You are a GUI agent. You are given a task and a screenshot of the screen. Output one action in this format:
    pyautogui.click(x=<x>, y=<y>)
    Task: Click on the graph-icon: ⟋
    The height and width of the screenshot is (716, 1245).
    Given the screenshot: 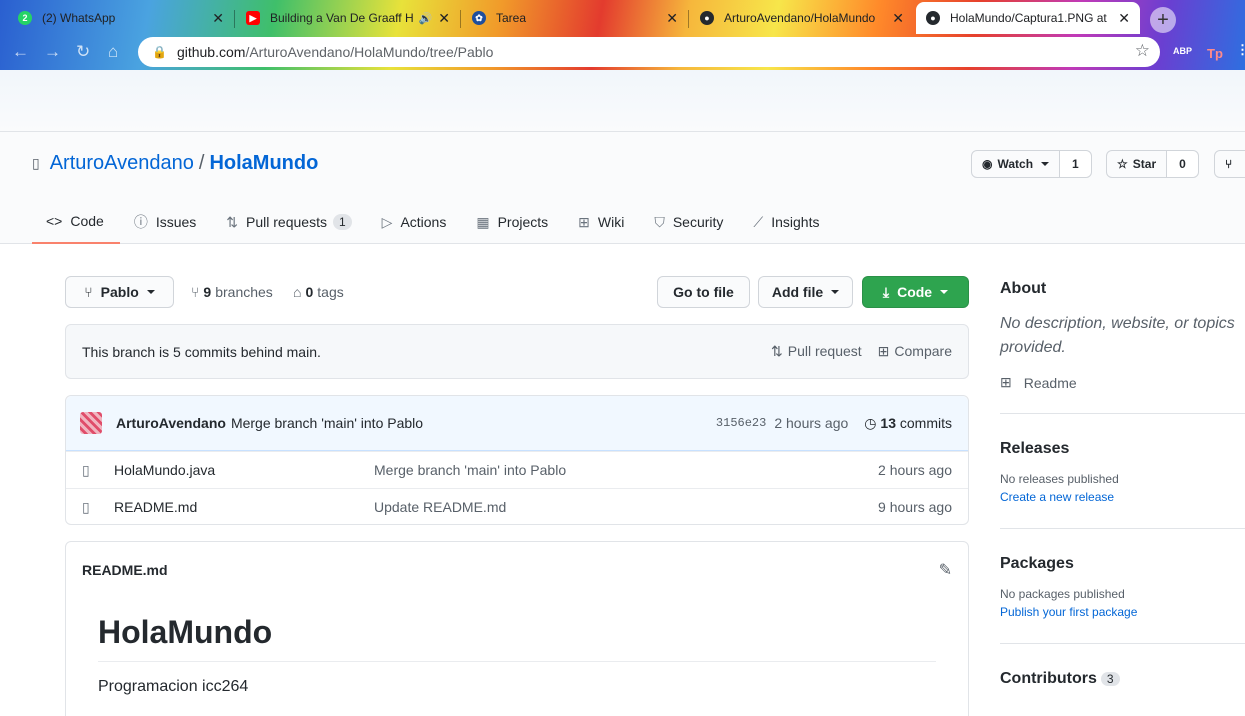 What is the action you would take?
    pyautogui.click(x=758, y=221)
    